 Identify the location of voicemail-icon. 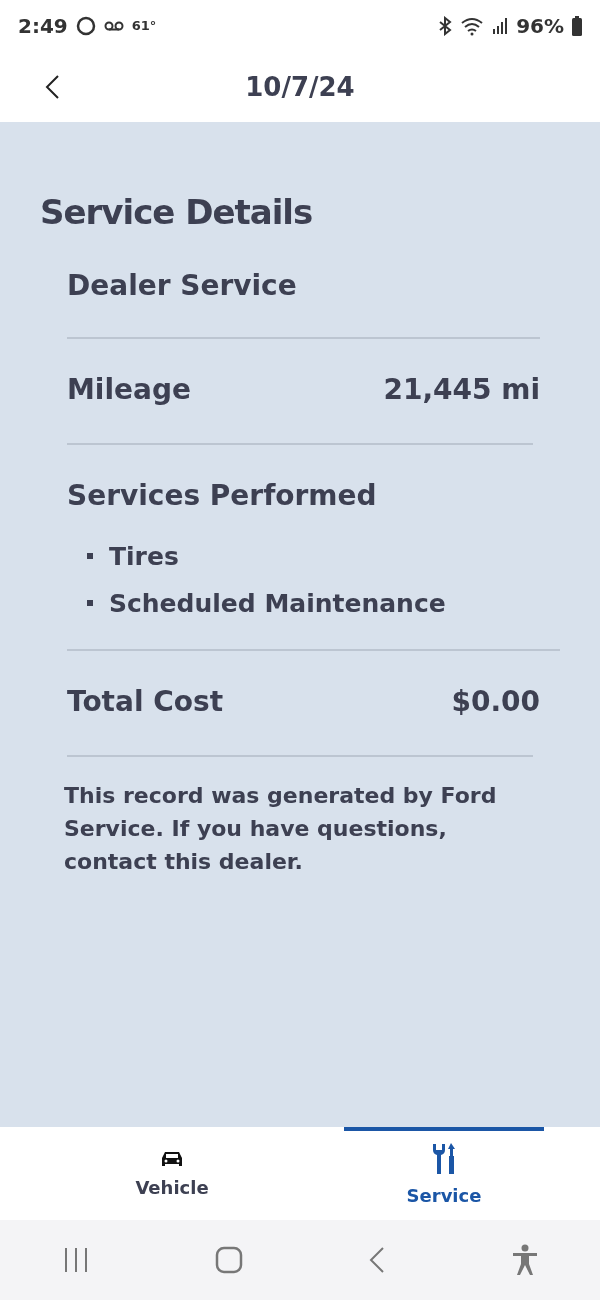
(113, 26).